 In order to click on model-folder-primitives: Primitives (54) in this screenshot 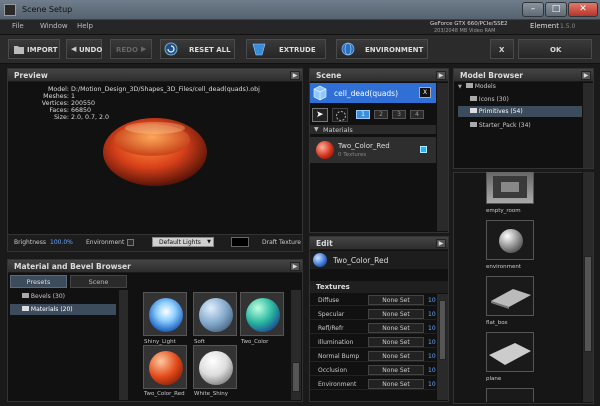, I will do `click(496, 111)`.